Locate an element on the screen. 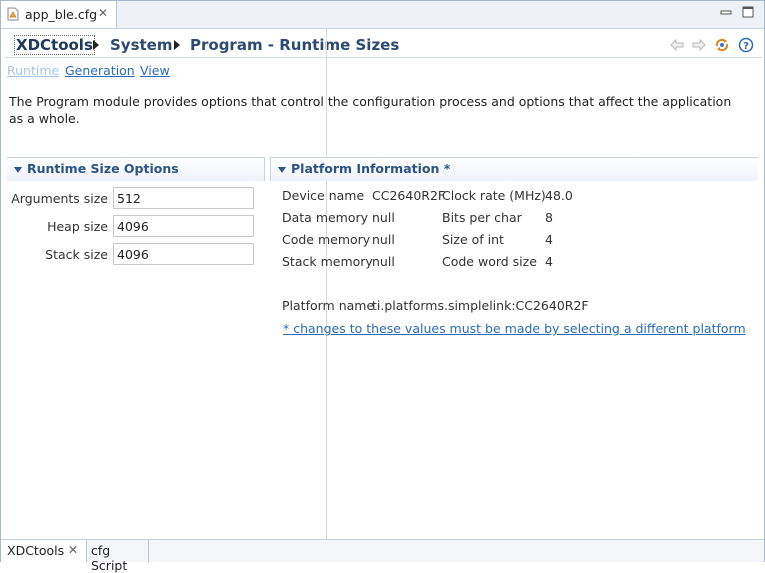 The height and width of the screenshot is (573, 765). size-of-int-value: 4 is located at coordinates (549, 239).